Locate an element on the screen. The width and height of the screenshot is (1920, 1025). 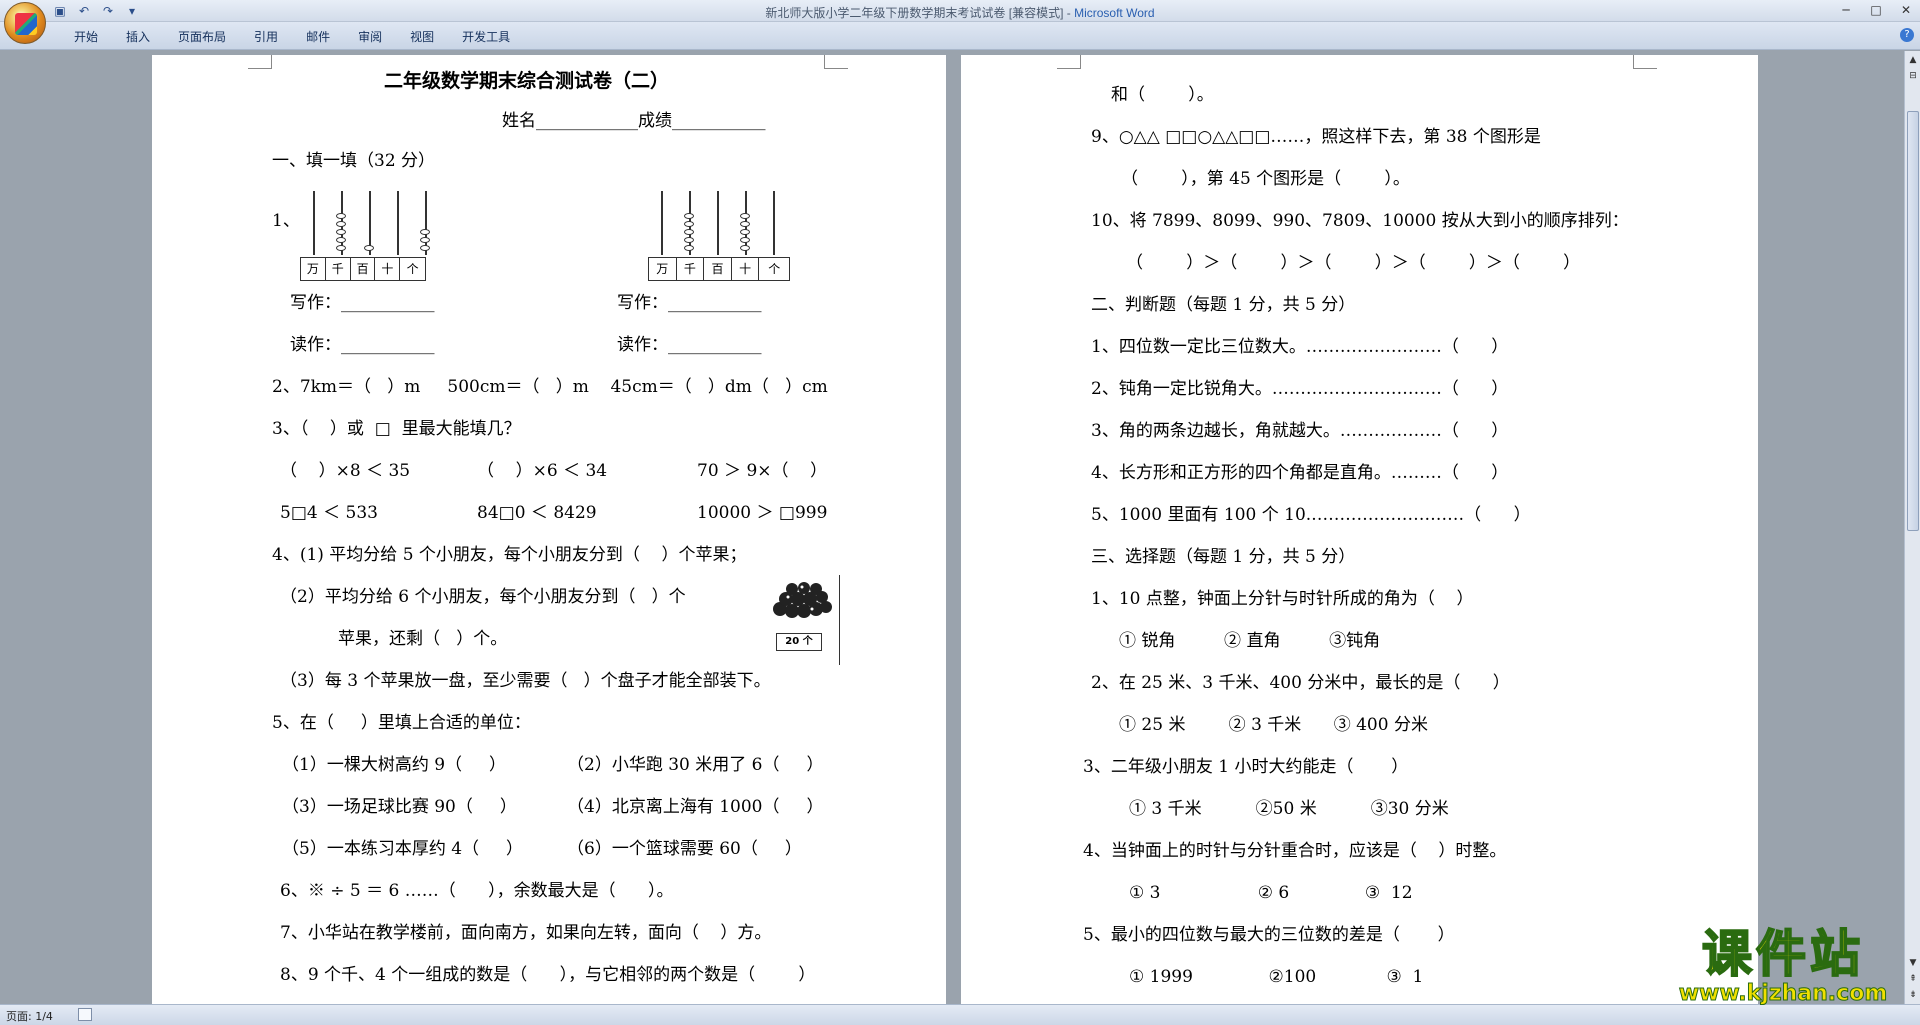
read-line-2: 读作：___________ is located at coordinates (689, 345).